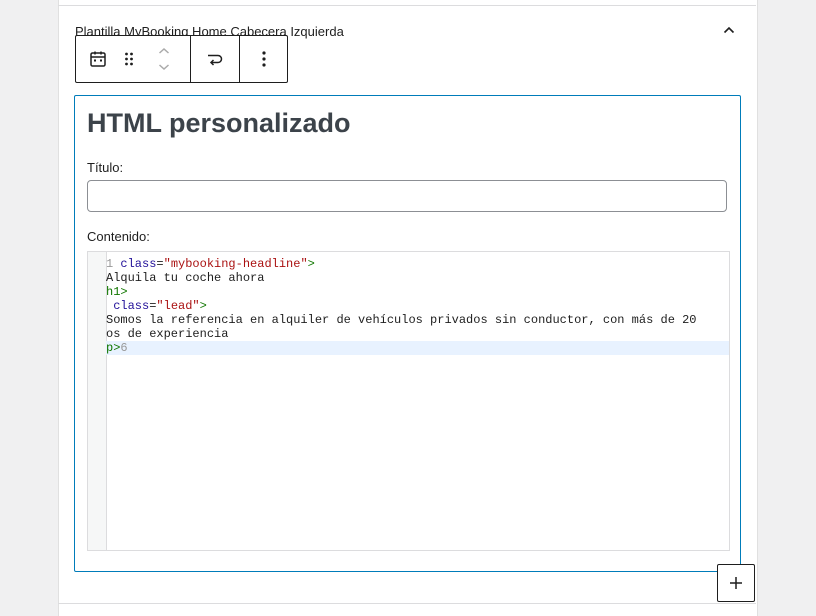 The width and height of the screenshot is (816, 616). Describe the element at coordinates (105, 167) in the screenshot. I see `title-label: Título:` at that location.